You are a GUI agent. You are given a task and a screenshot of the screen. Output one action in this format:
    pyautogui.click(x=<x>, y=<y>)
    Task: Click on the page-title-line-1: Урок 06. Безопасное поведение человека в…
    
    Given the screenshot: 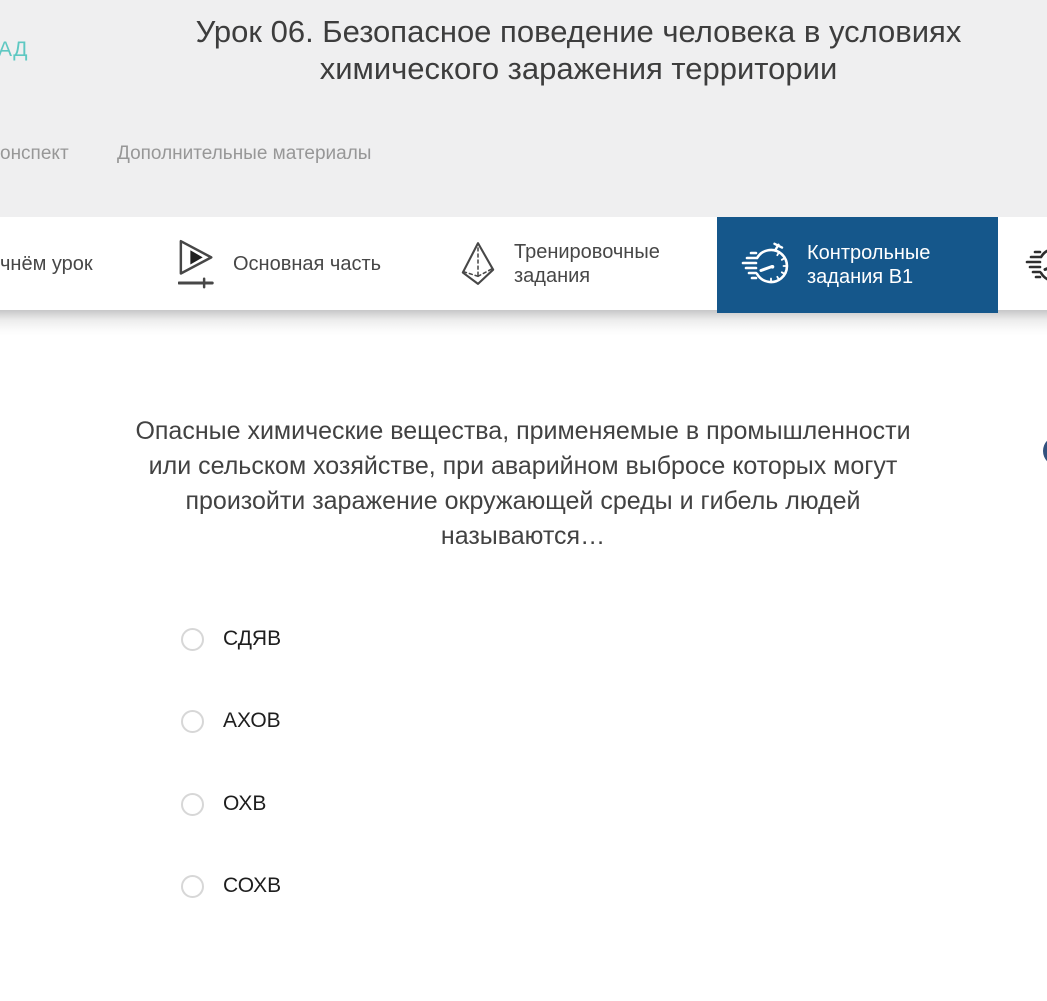 What is the action you would take?
    pyautogui.click(x=578, y=31)
    